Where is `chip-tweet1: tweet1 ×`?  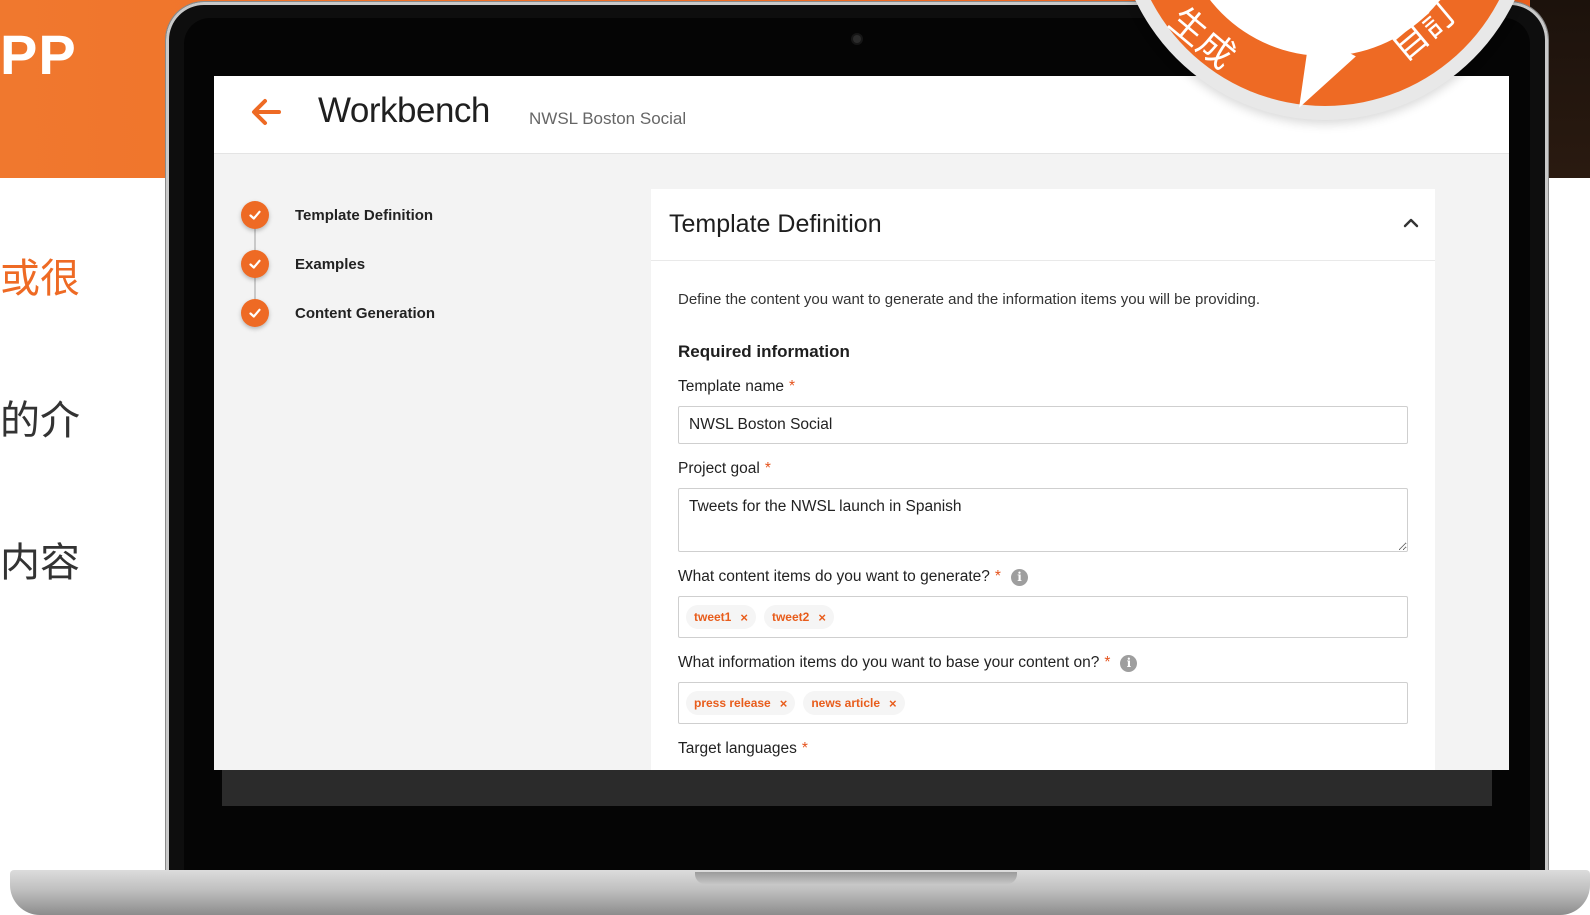 chip-tweet1: tweet1 × is located at coordinates (721, 617).